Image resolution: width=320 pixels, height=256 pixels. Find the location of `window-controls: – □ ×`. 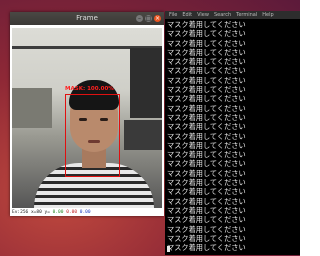

window-controls: – □ × is located at coordinates (148, 18).